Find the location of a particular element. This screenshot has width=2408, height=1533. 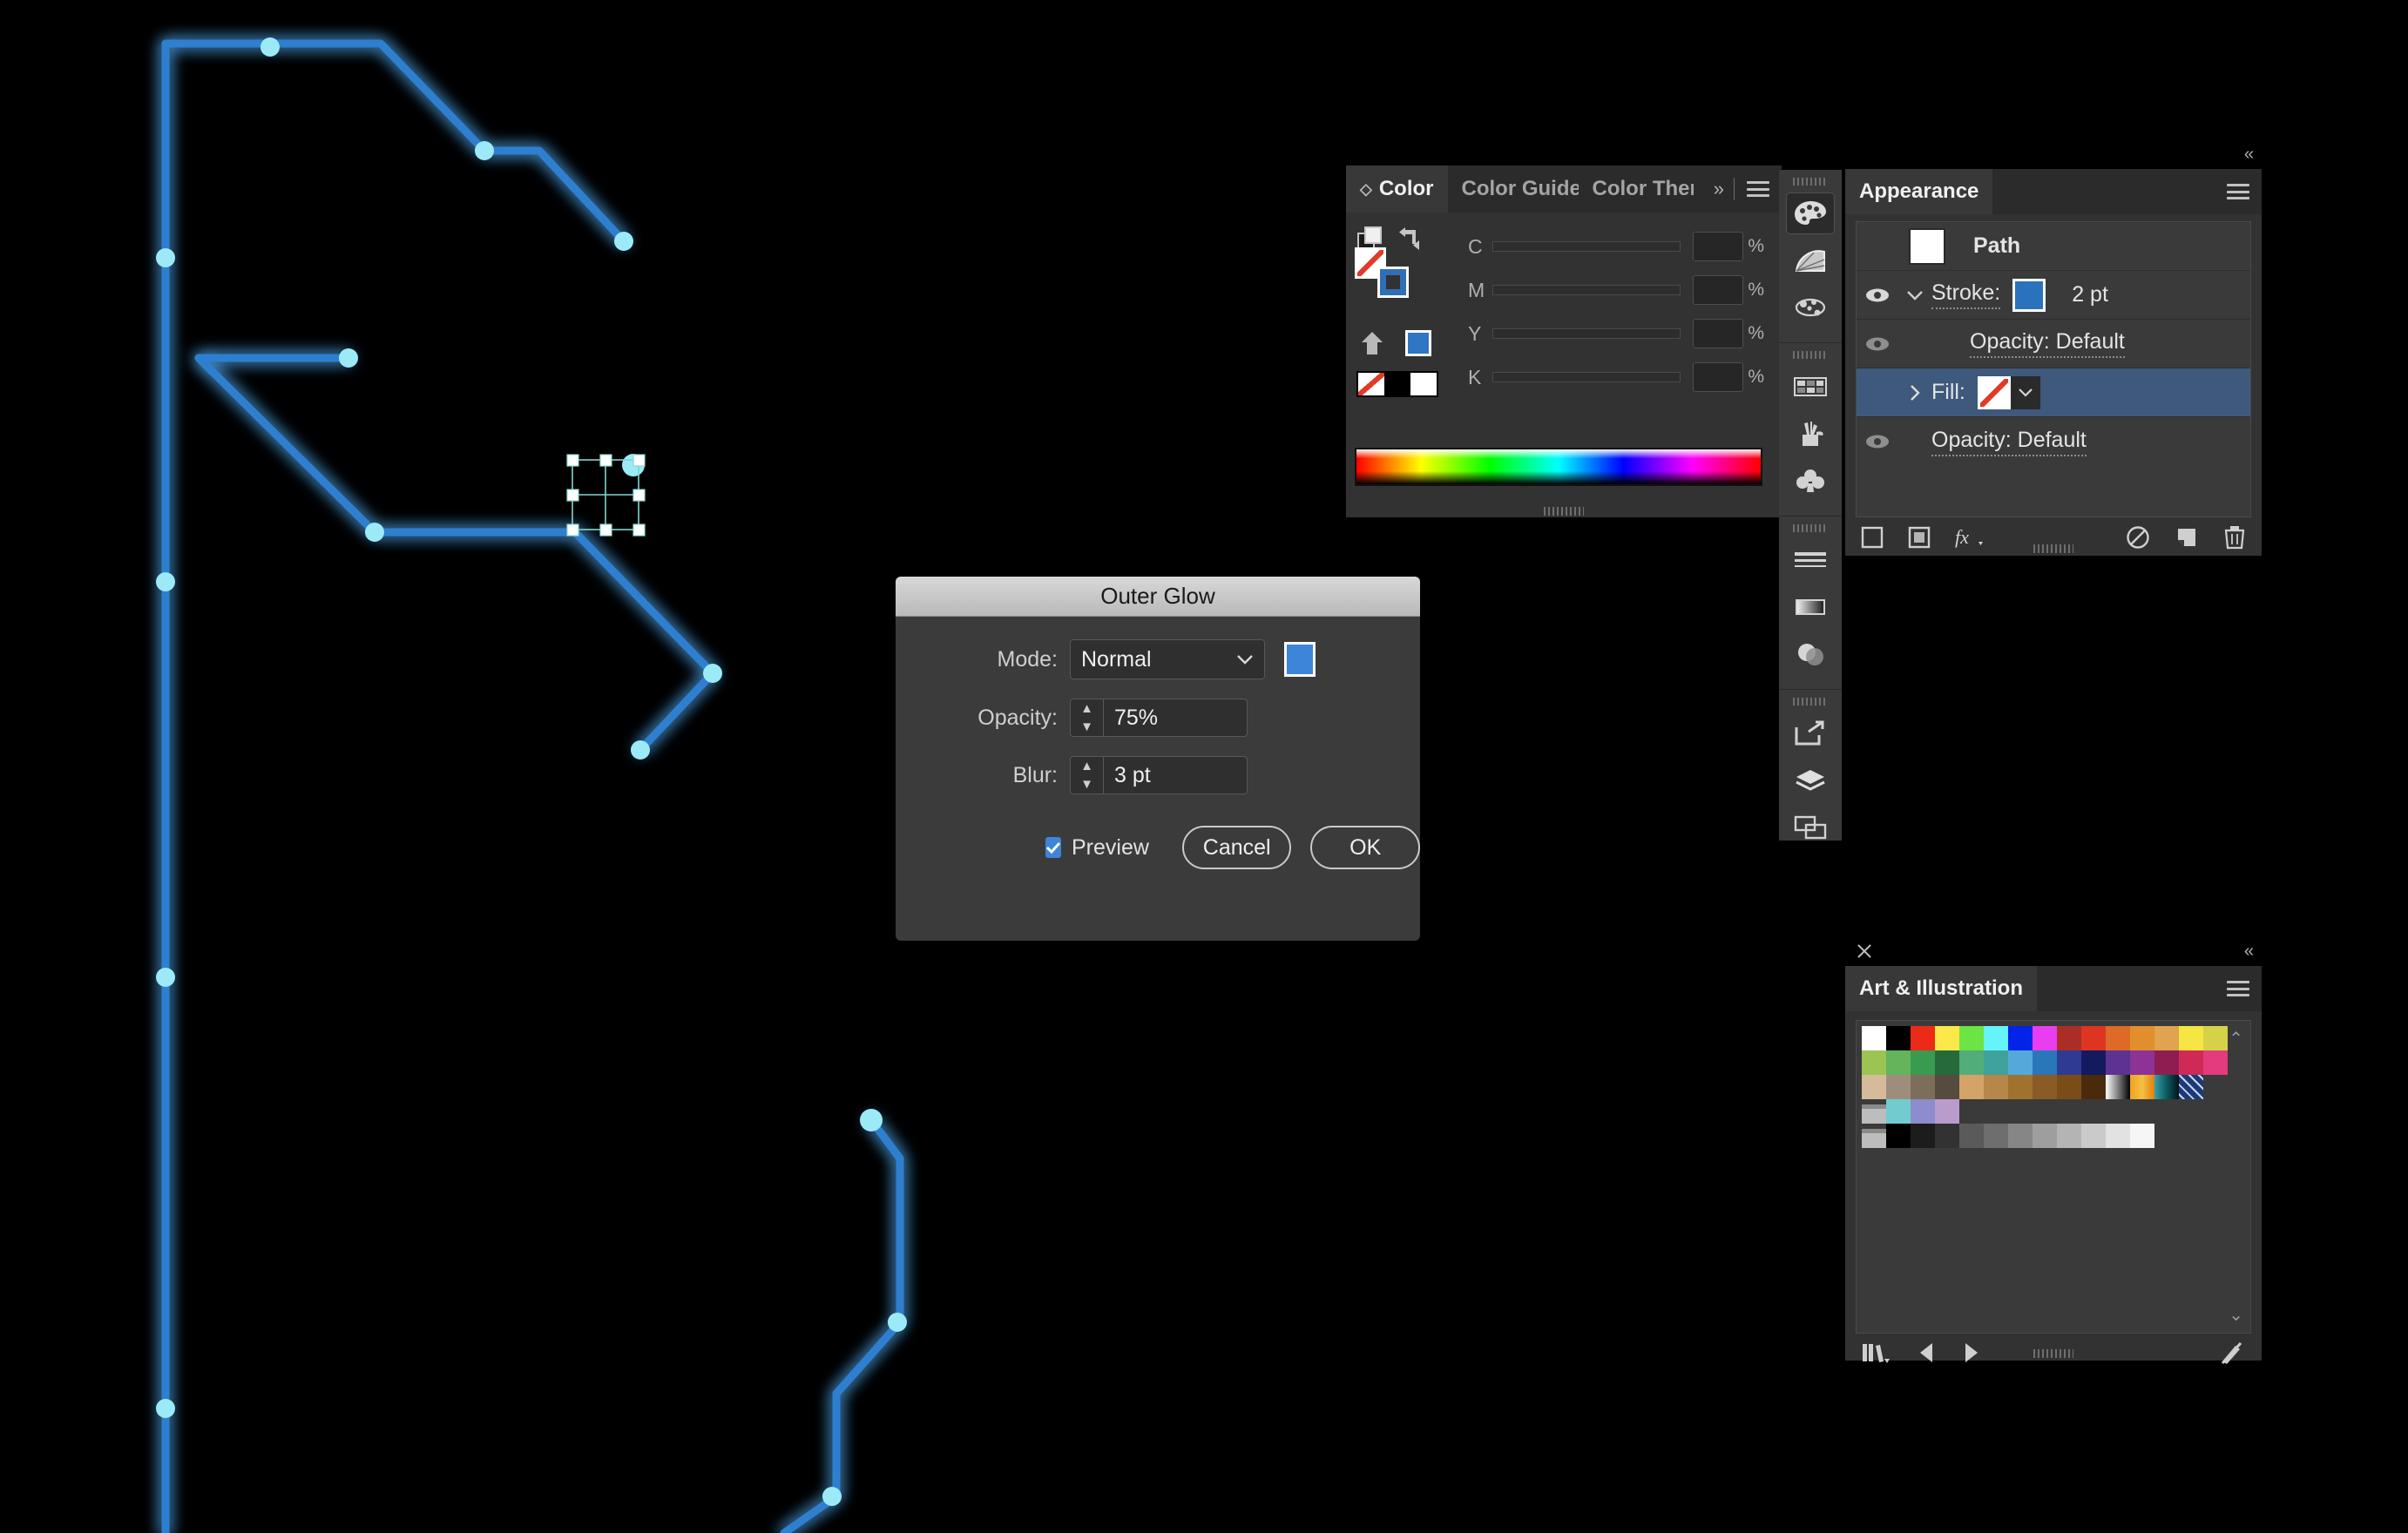

tab-color: ◇ Color is located at coordinates (1397, 189).